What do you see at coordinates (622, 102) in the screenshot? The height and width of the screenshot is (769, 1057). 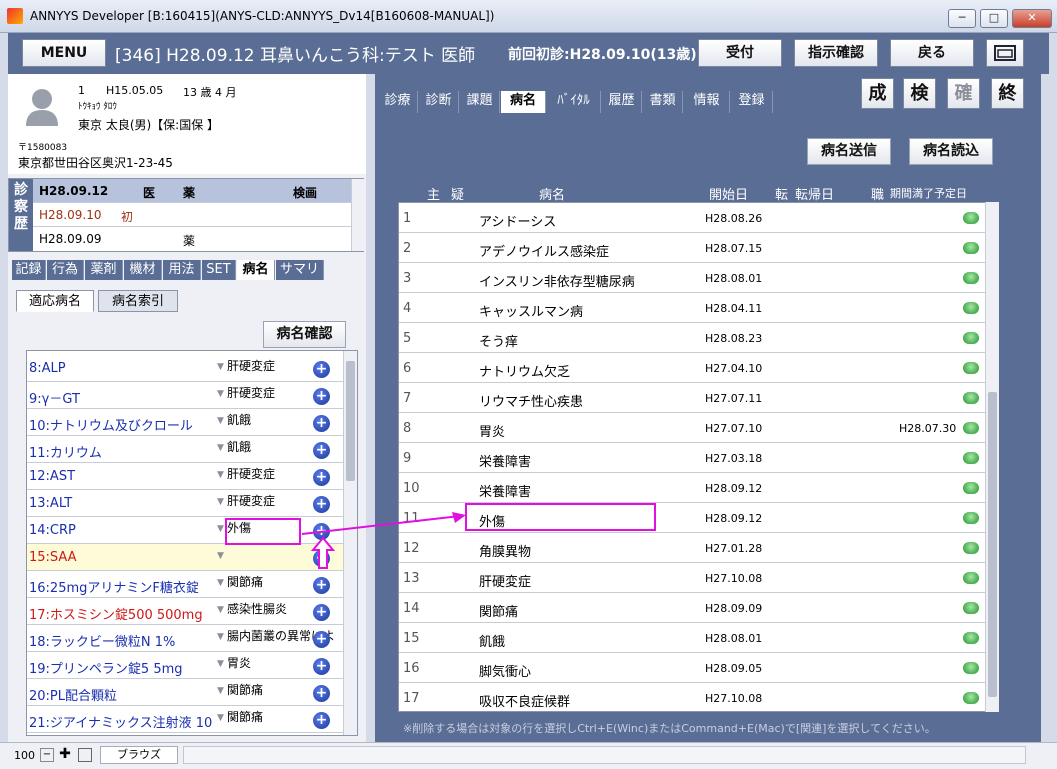 I see `tab-history: 履歴` at bounding box center [622, 102].